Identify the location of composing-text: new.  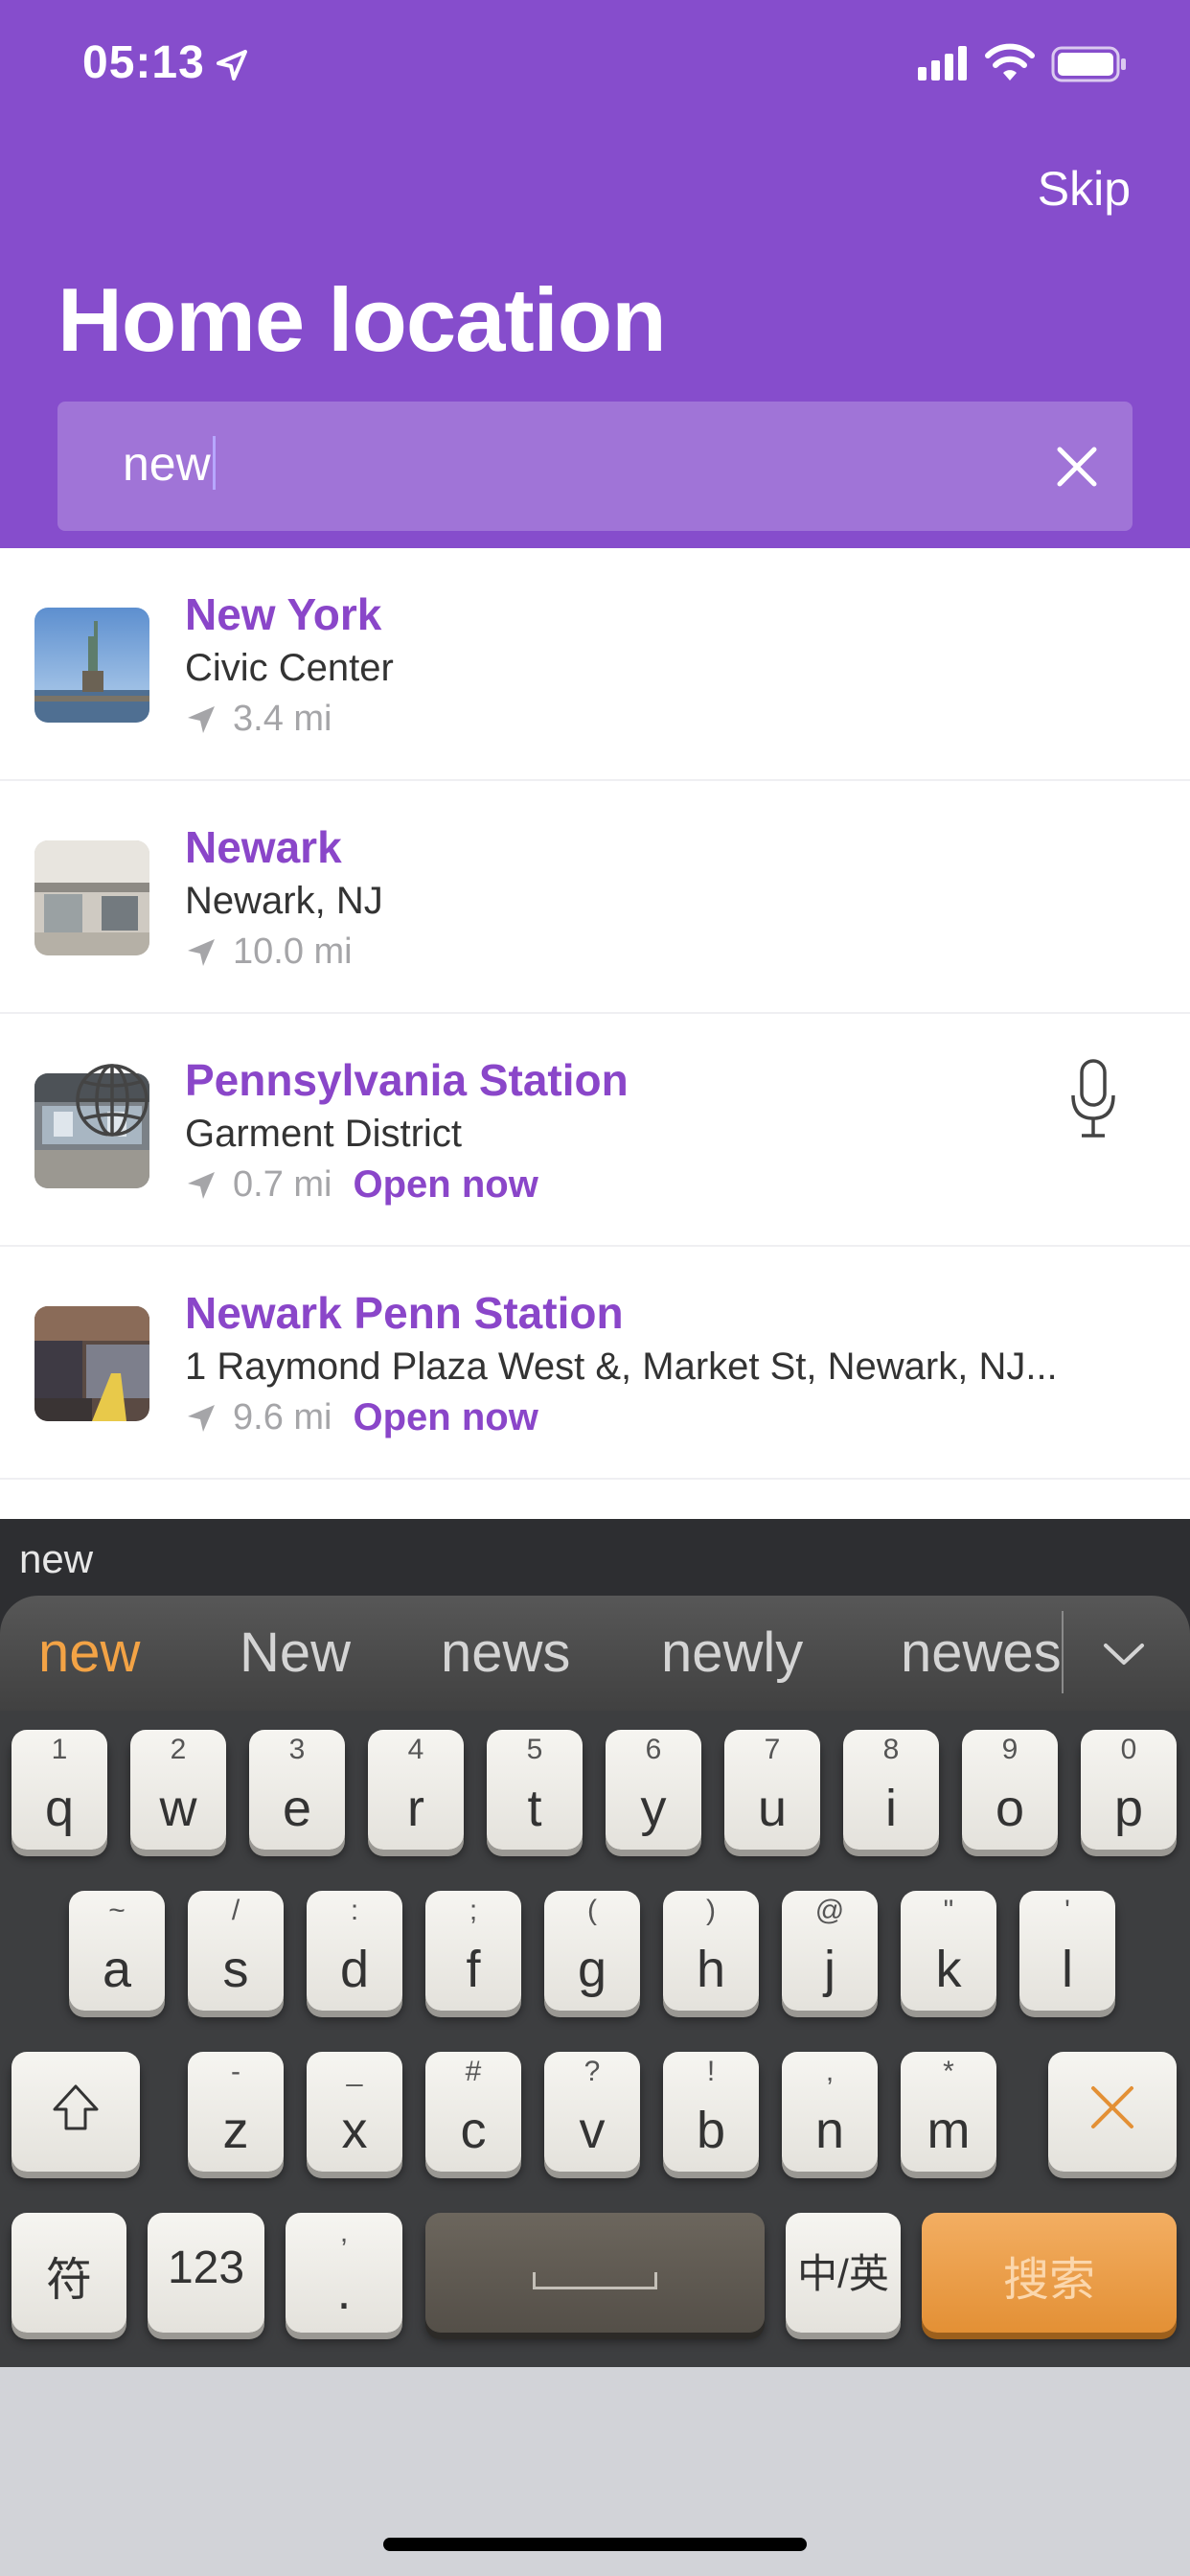
(57, 1558).